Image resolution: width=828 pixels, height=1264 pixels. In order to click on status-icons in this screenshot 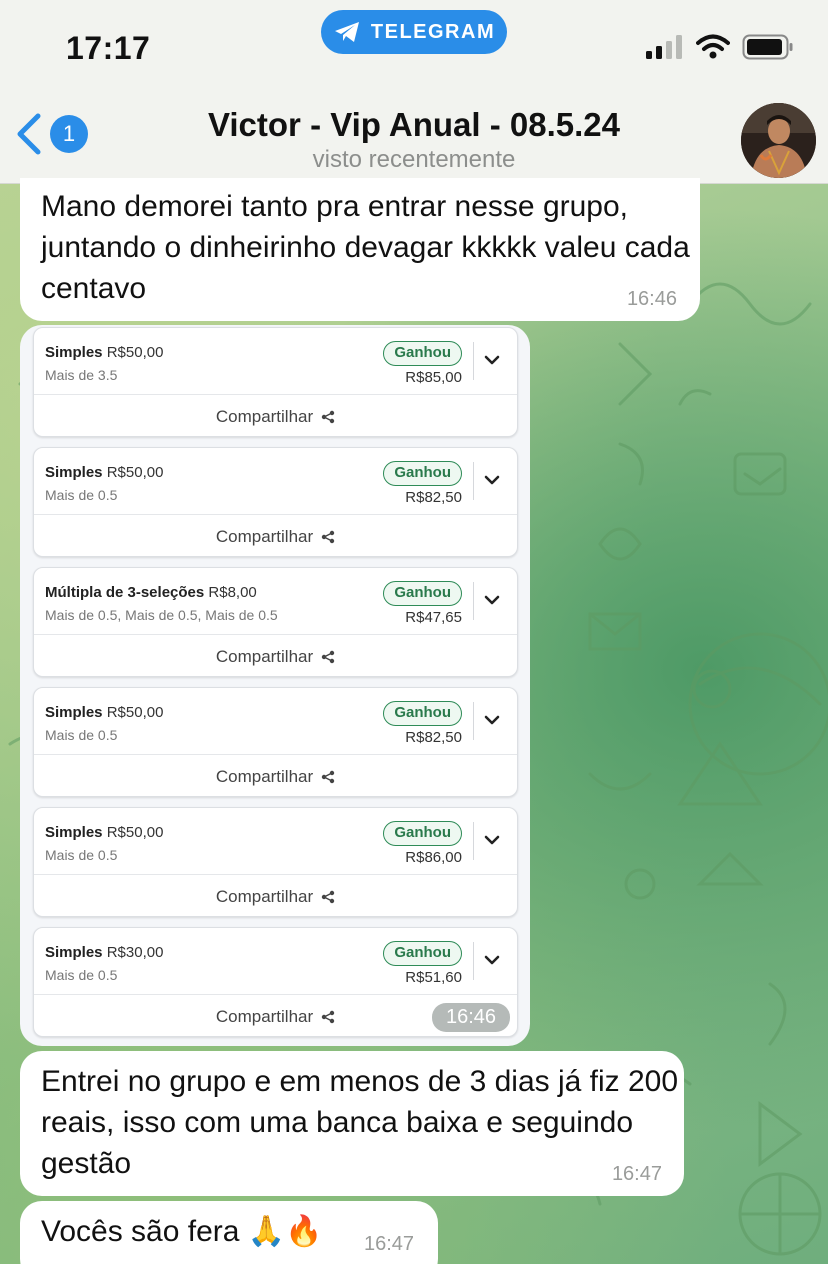, I will do `click(720, 47)`.